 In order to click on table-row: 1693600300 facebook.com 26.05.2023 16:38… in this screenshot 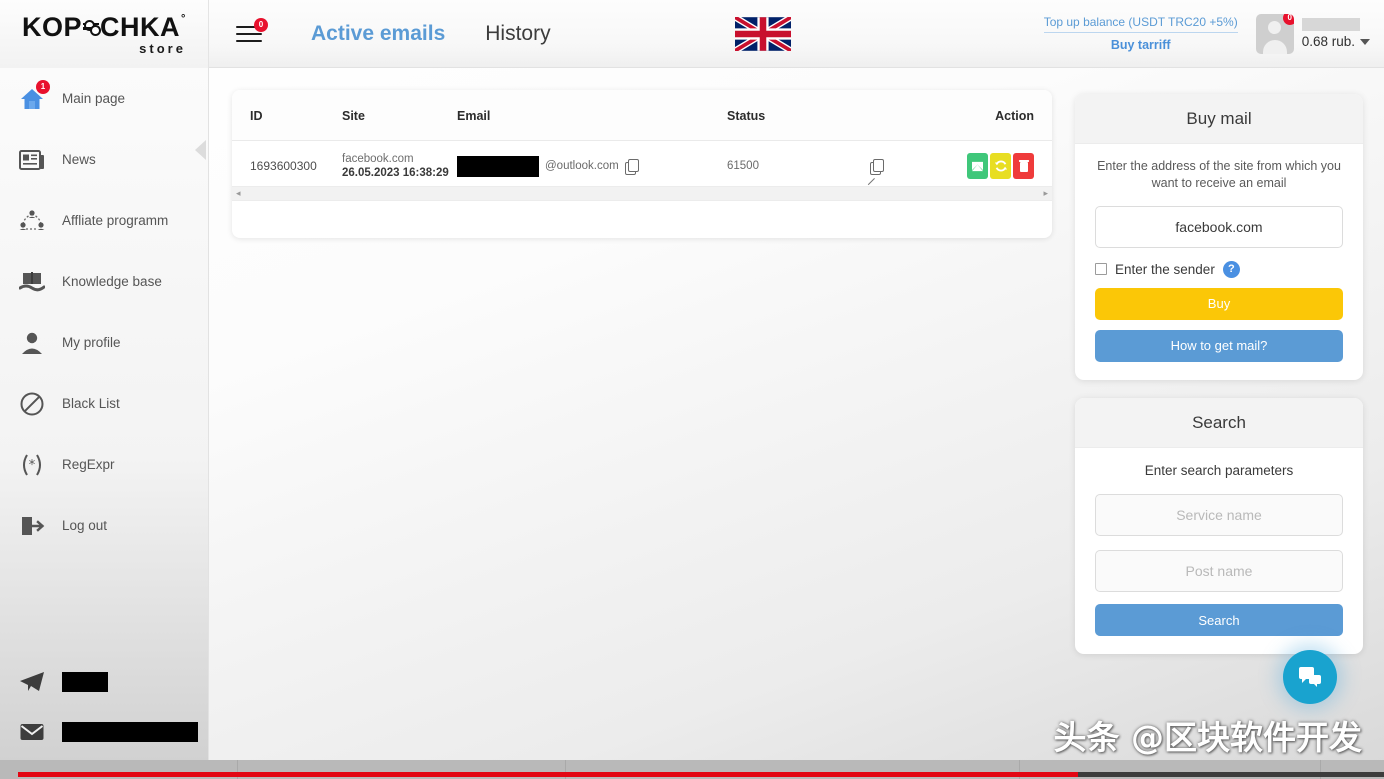, I will do `click(642, 165)`.